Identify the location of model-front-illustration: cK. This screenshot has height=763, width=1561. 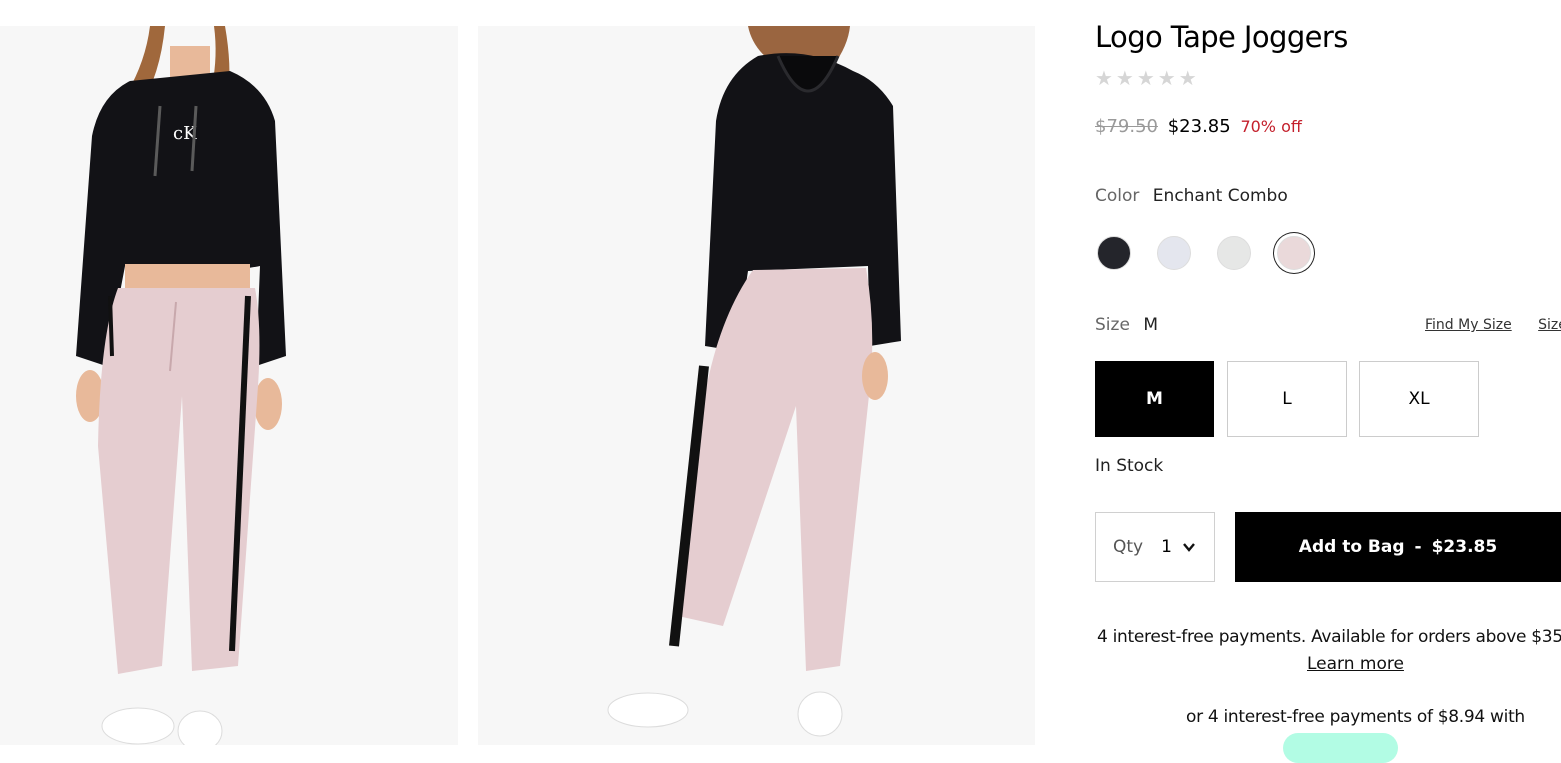
(181, 385).